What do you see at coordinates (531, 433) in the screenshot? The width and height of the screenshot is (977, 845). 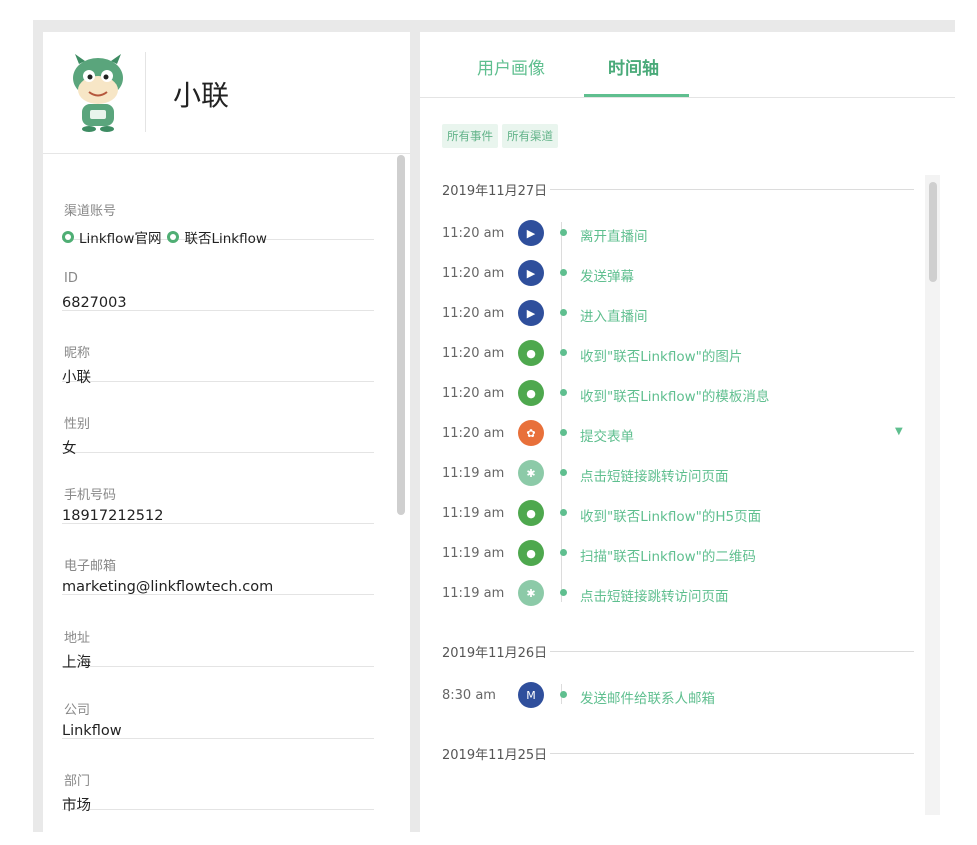 I see `form-icon: ✿` at bounding box center [531, 433].